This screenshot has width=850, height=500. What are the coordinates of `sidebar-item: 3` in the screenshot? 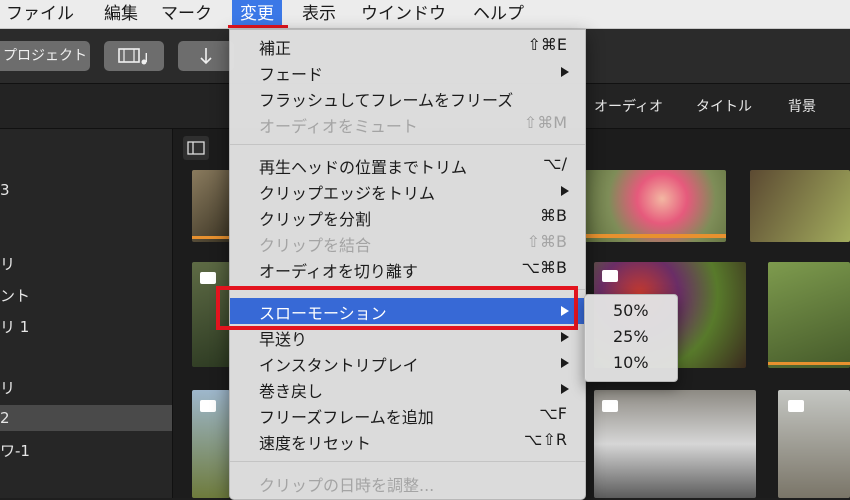 It's located at (86, 190).